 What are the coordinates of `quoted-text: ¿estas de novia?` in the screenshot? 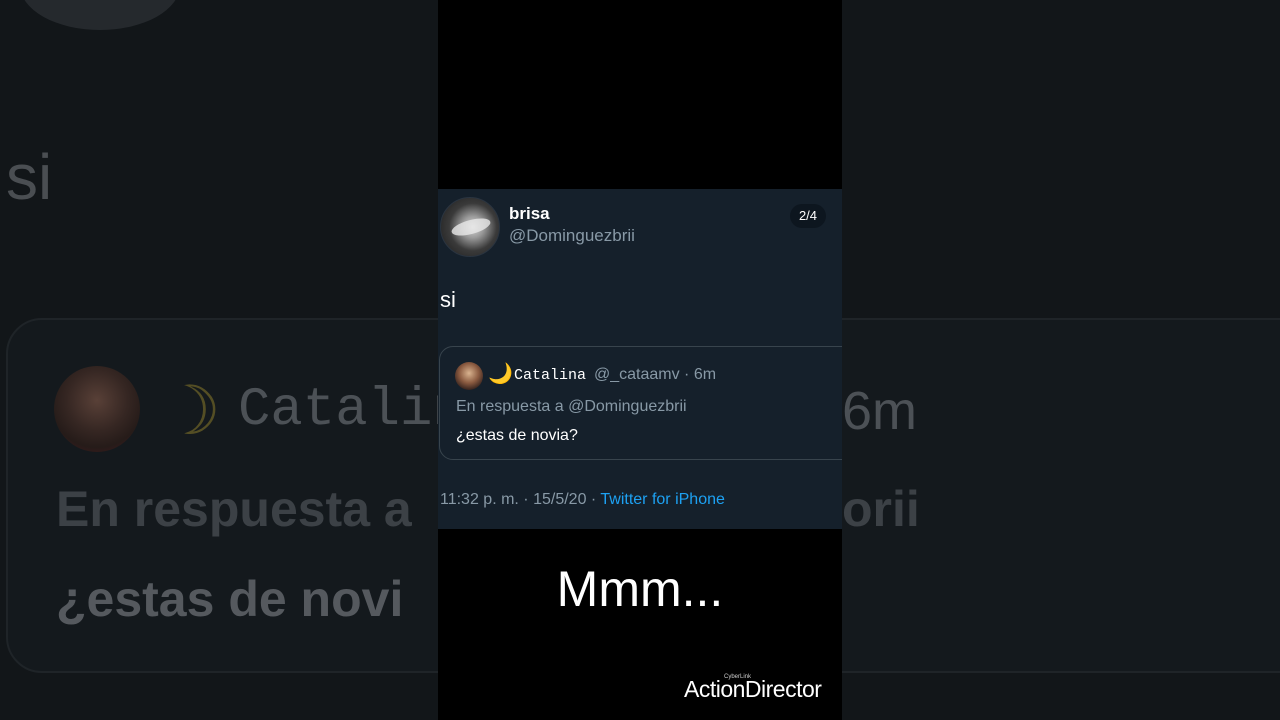 It's located at (517, 435).